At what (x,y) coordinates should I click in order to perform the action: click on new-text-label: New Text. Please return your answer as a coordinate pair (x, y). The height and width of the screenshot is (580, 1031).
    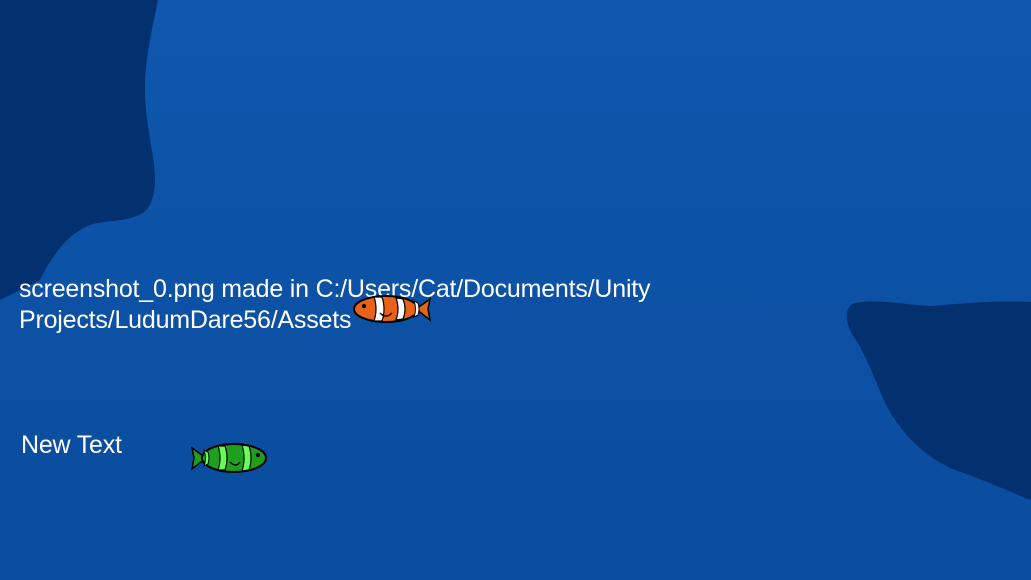
    Looking at the image, I should click on (71, 445).